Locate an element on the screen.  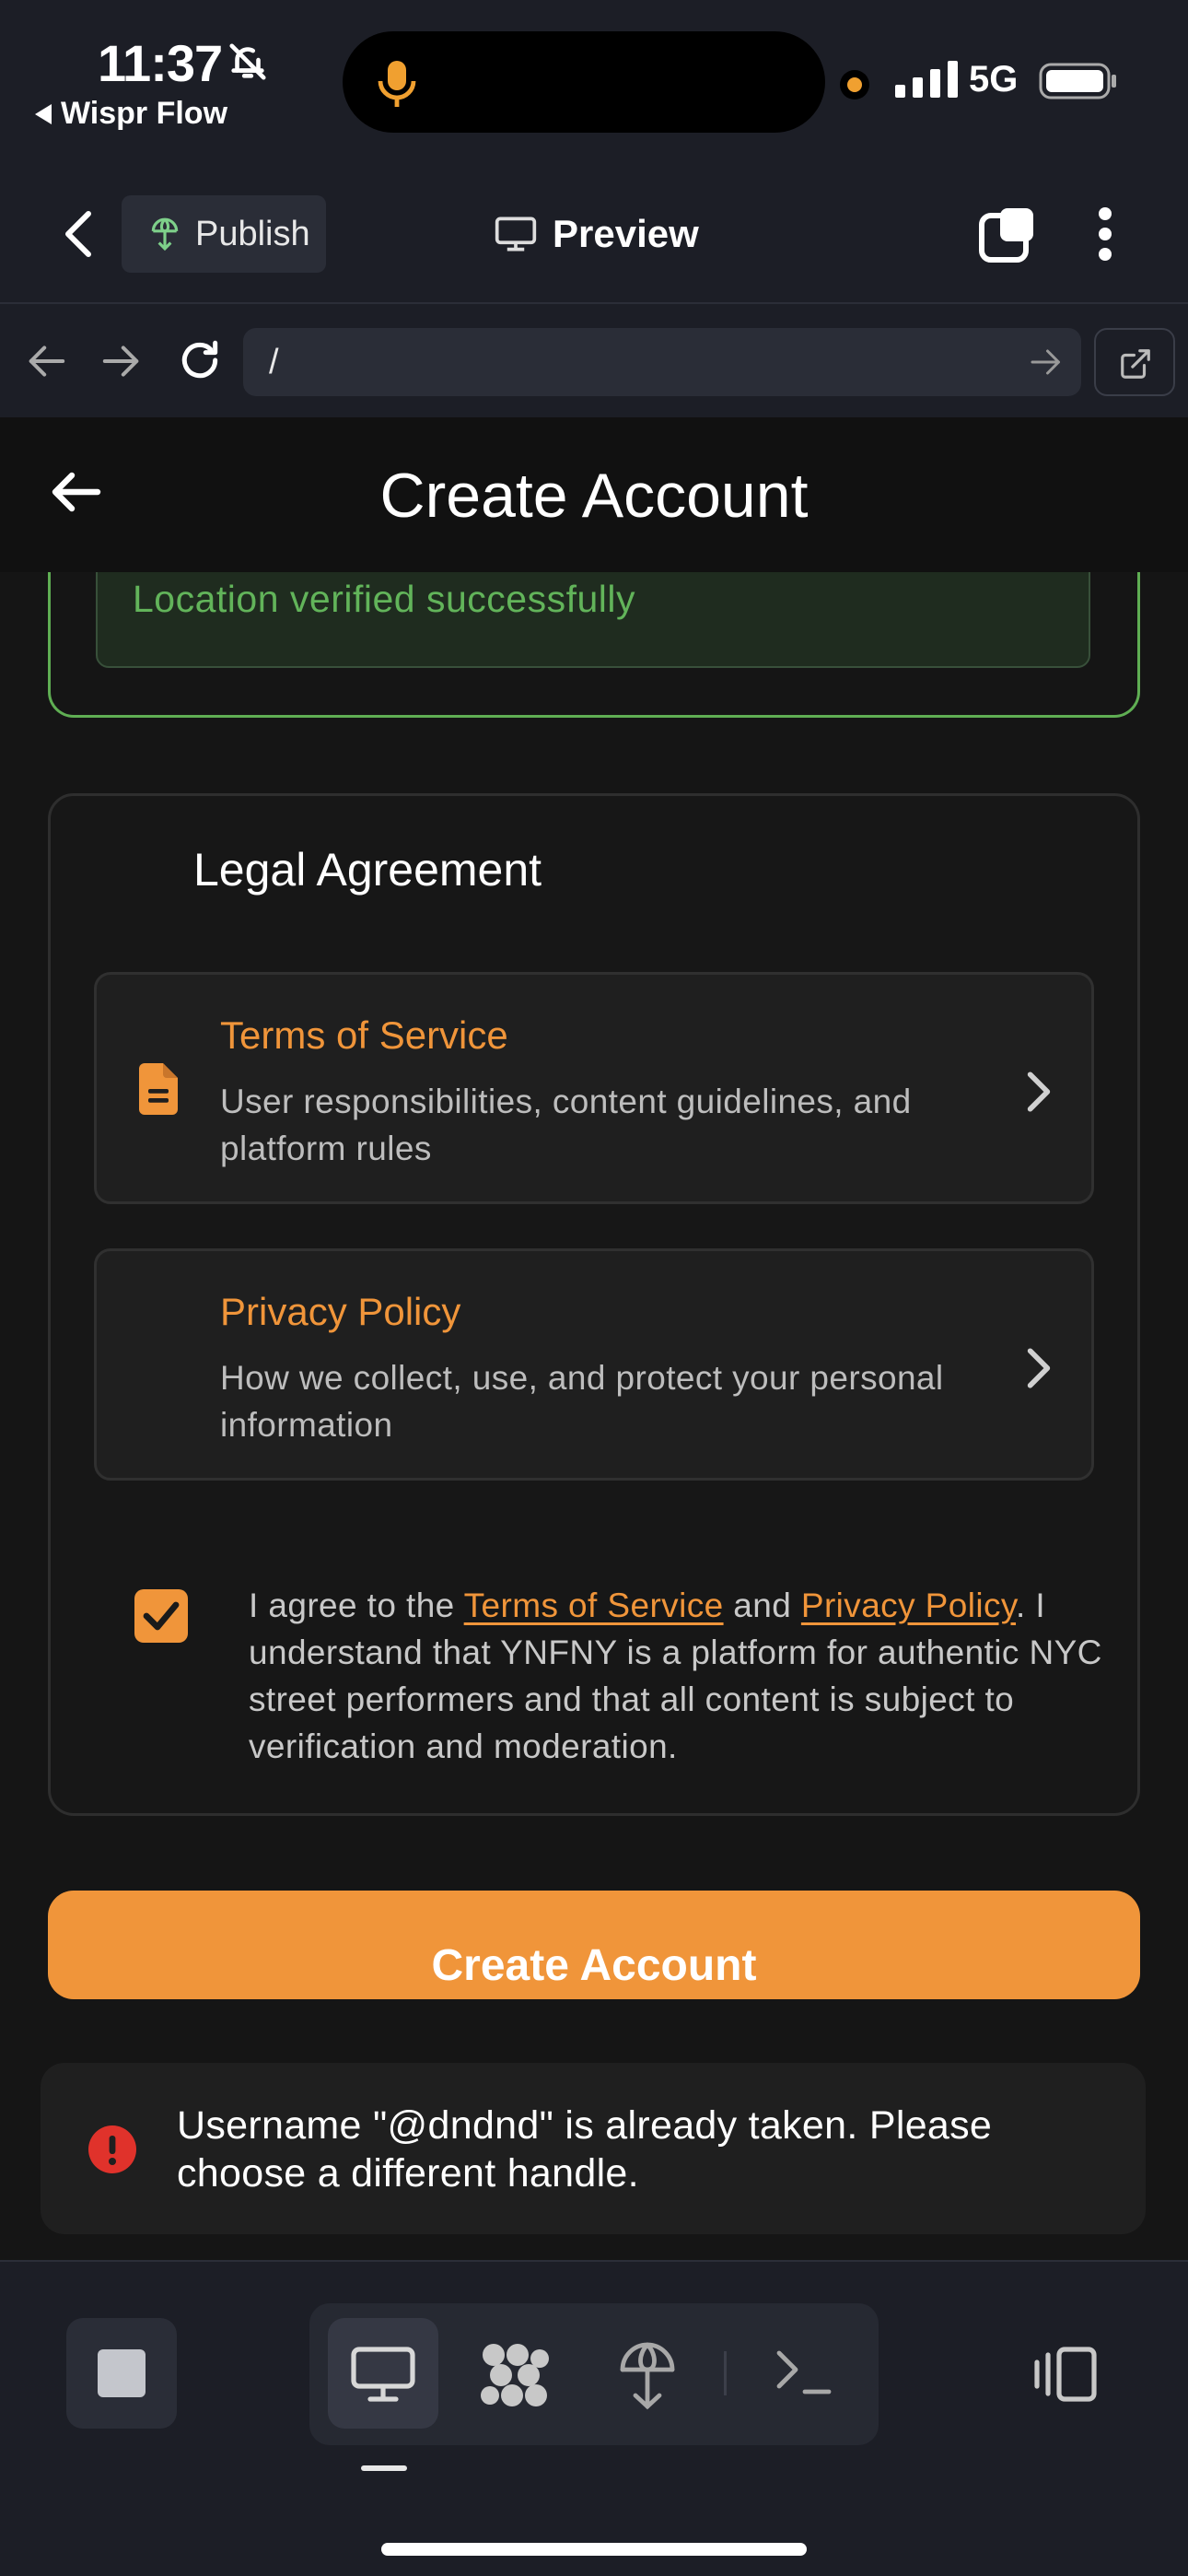
app-header: Create Account is located at coordinates (594, 495).